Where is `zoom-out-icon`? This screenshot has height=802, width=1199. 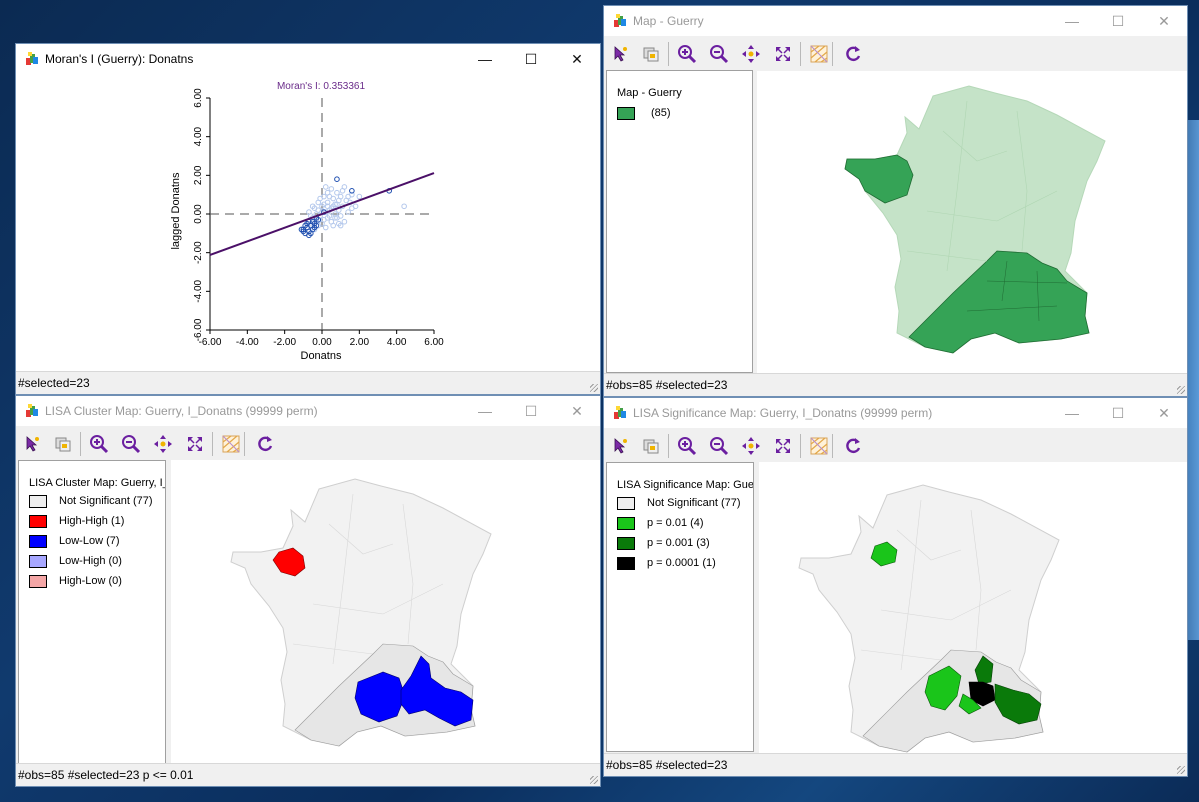
zoom-out-icon is located at coordinates (719, 54).